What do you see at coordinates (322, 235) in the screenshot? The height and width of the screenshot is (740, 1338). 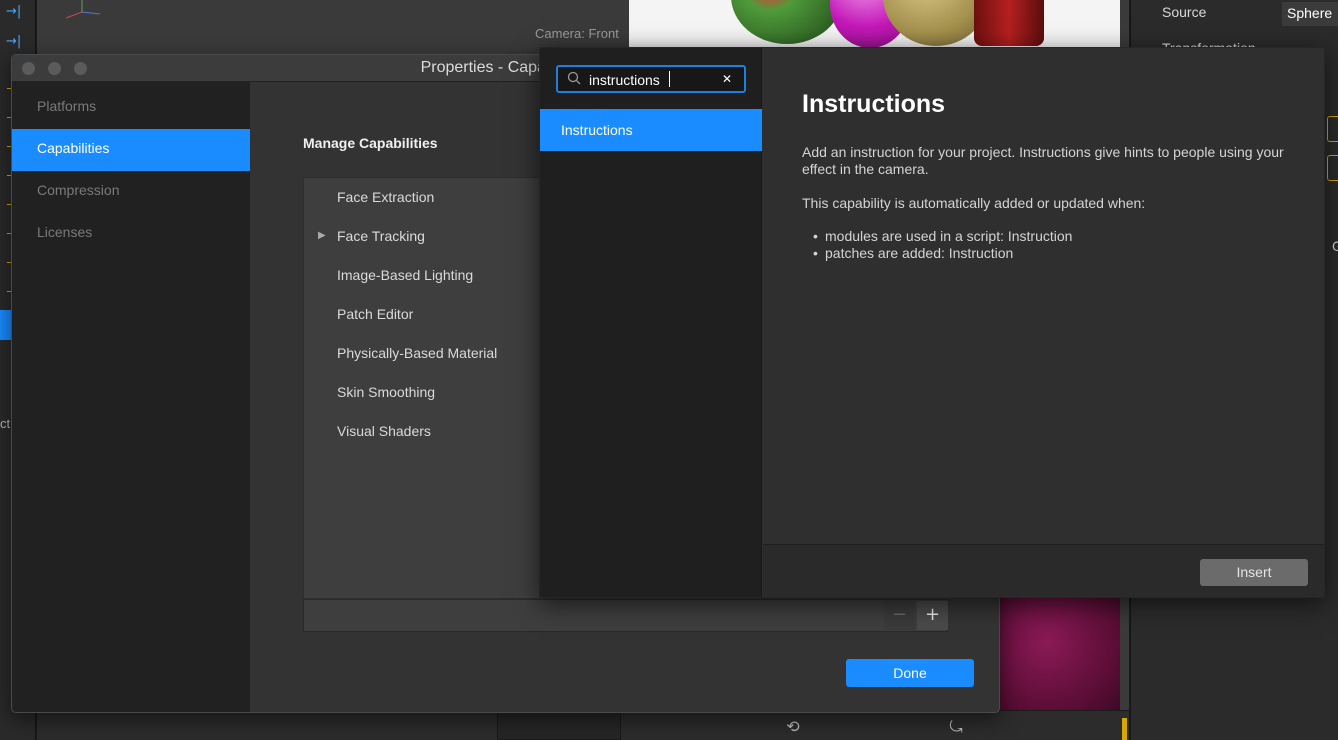 I see `chevron-right-icon: ▶` at bounding box center [322, 235].